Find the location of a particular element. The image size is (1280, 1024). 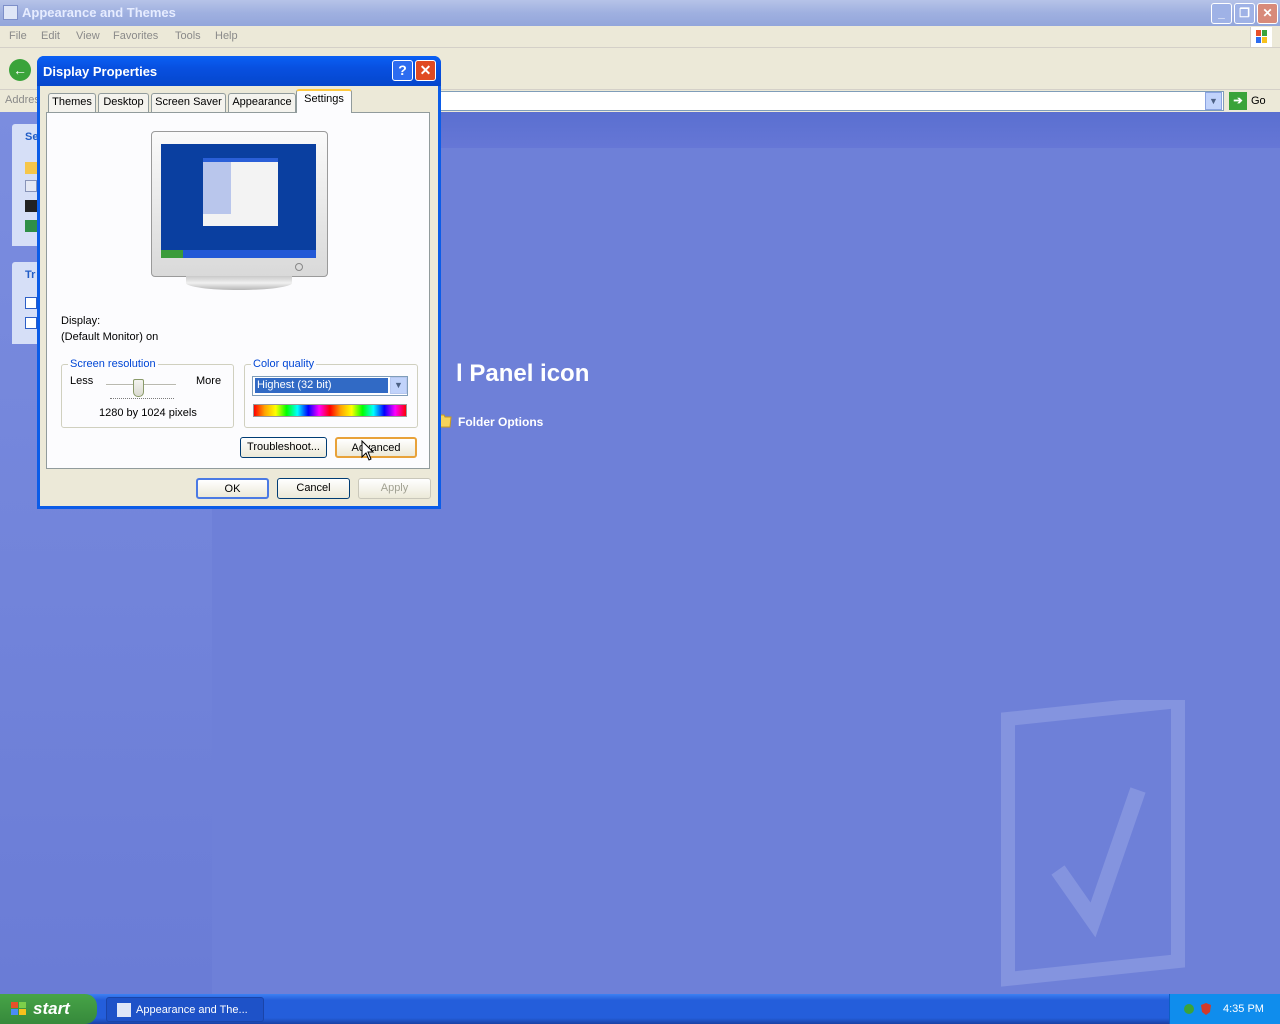

restore-button: ❐ is located at coordinates (1244, 13).